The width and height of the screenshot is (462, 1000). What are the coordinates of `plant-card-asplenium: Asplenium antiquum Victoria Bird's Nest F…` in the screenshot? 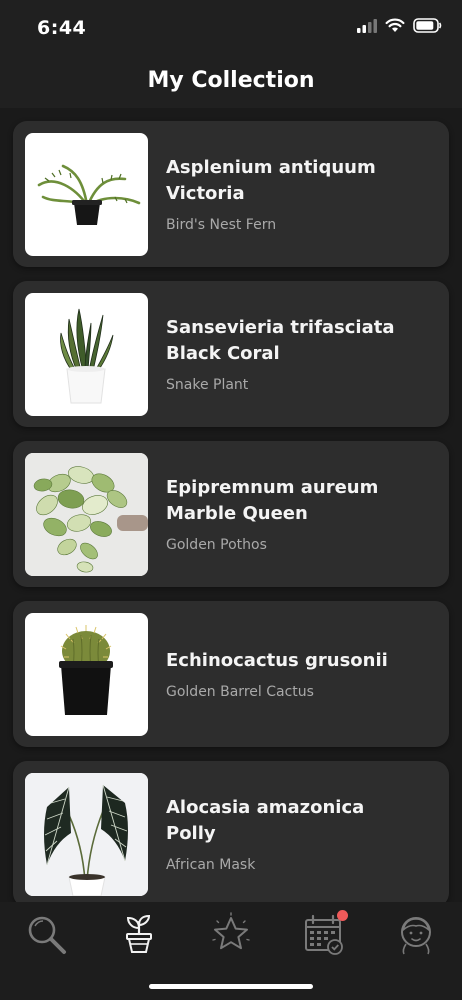 It's located at (231, 194).